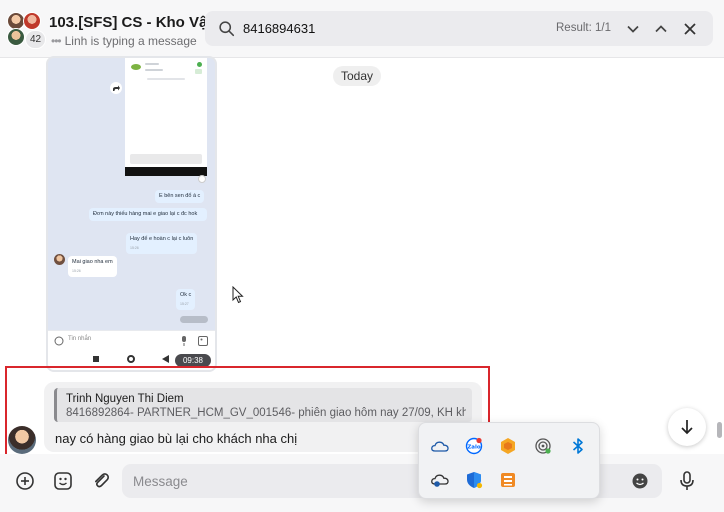 This screenshot has height=512, width=724. What do you see at coordinates (130, 41) in the screenshot?
I see `typing-text: Linh is typing a message` at bounding box center [130, 41].